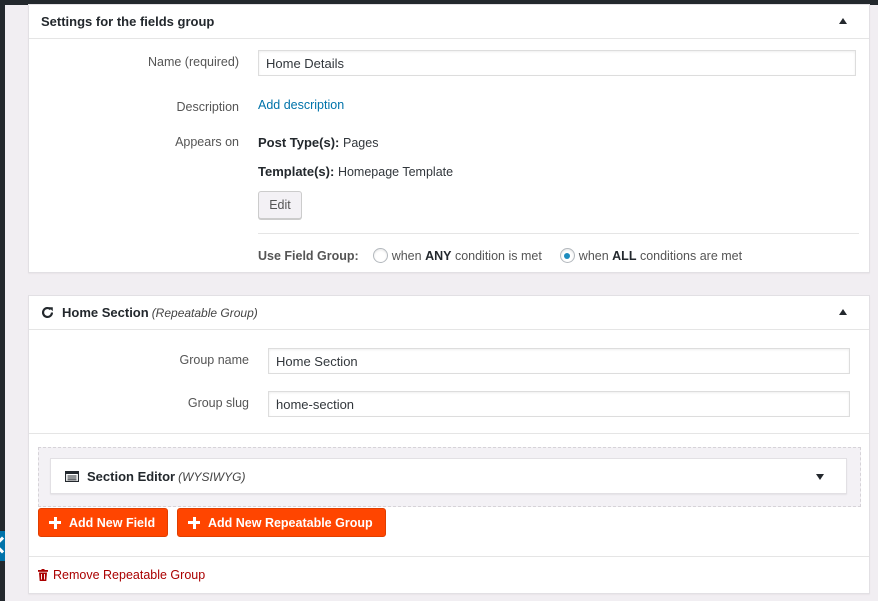 The image size is (878, 601). I want to click on condition-all-label: when ALL conditions are met, so click(660, 255).